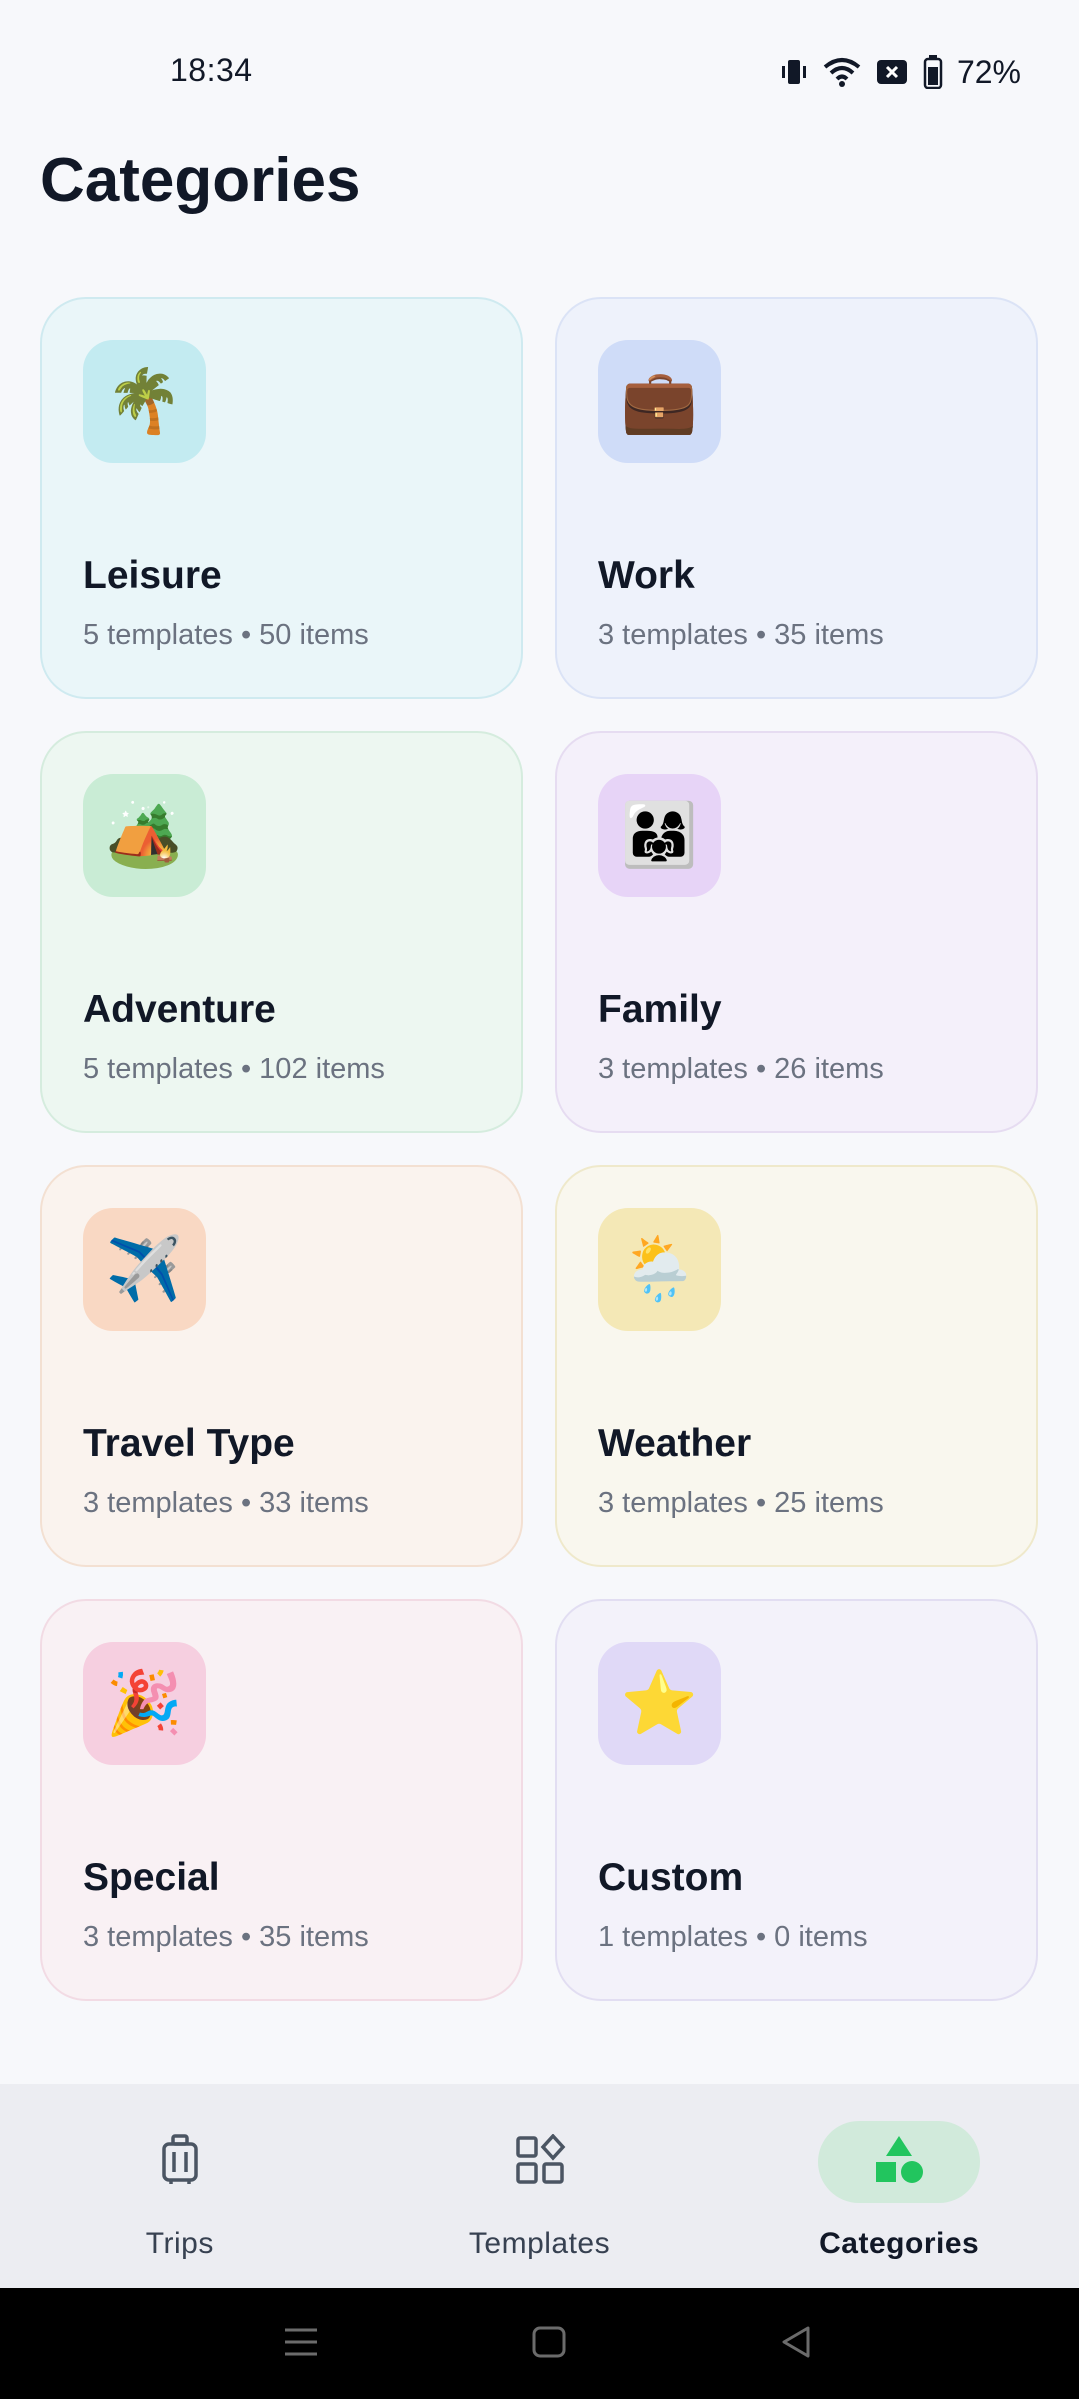 The height and width of the screenshot is (2399, 1079). Describe the element at coordinates (899, 2243) in the screenshot. I see `nav-label: Categories` at that location.